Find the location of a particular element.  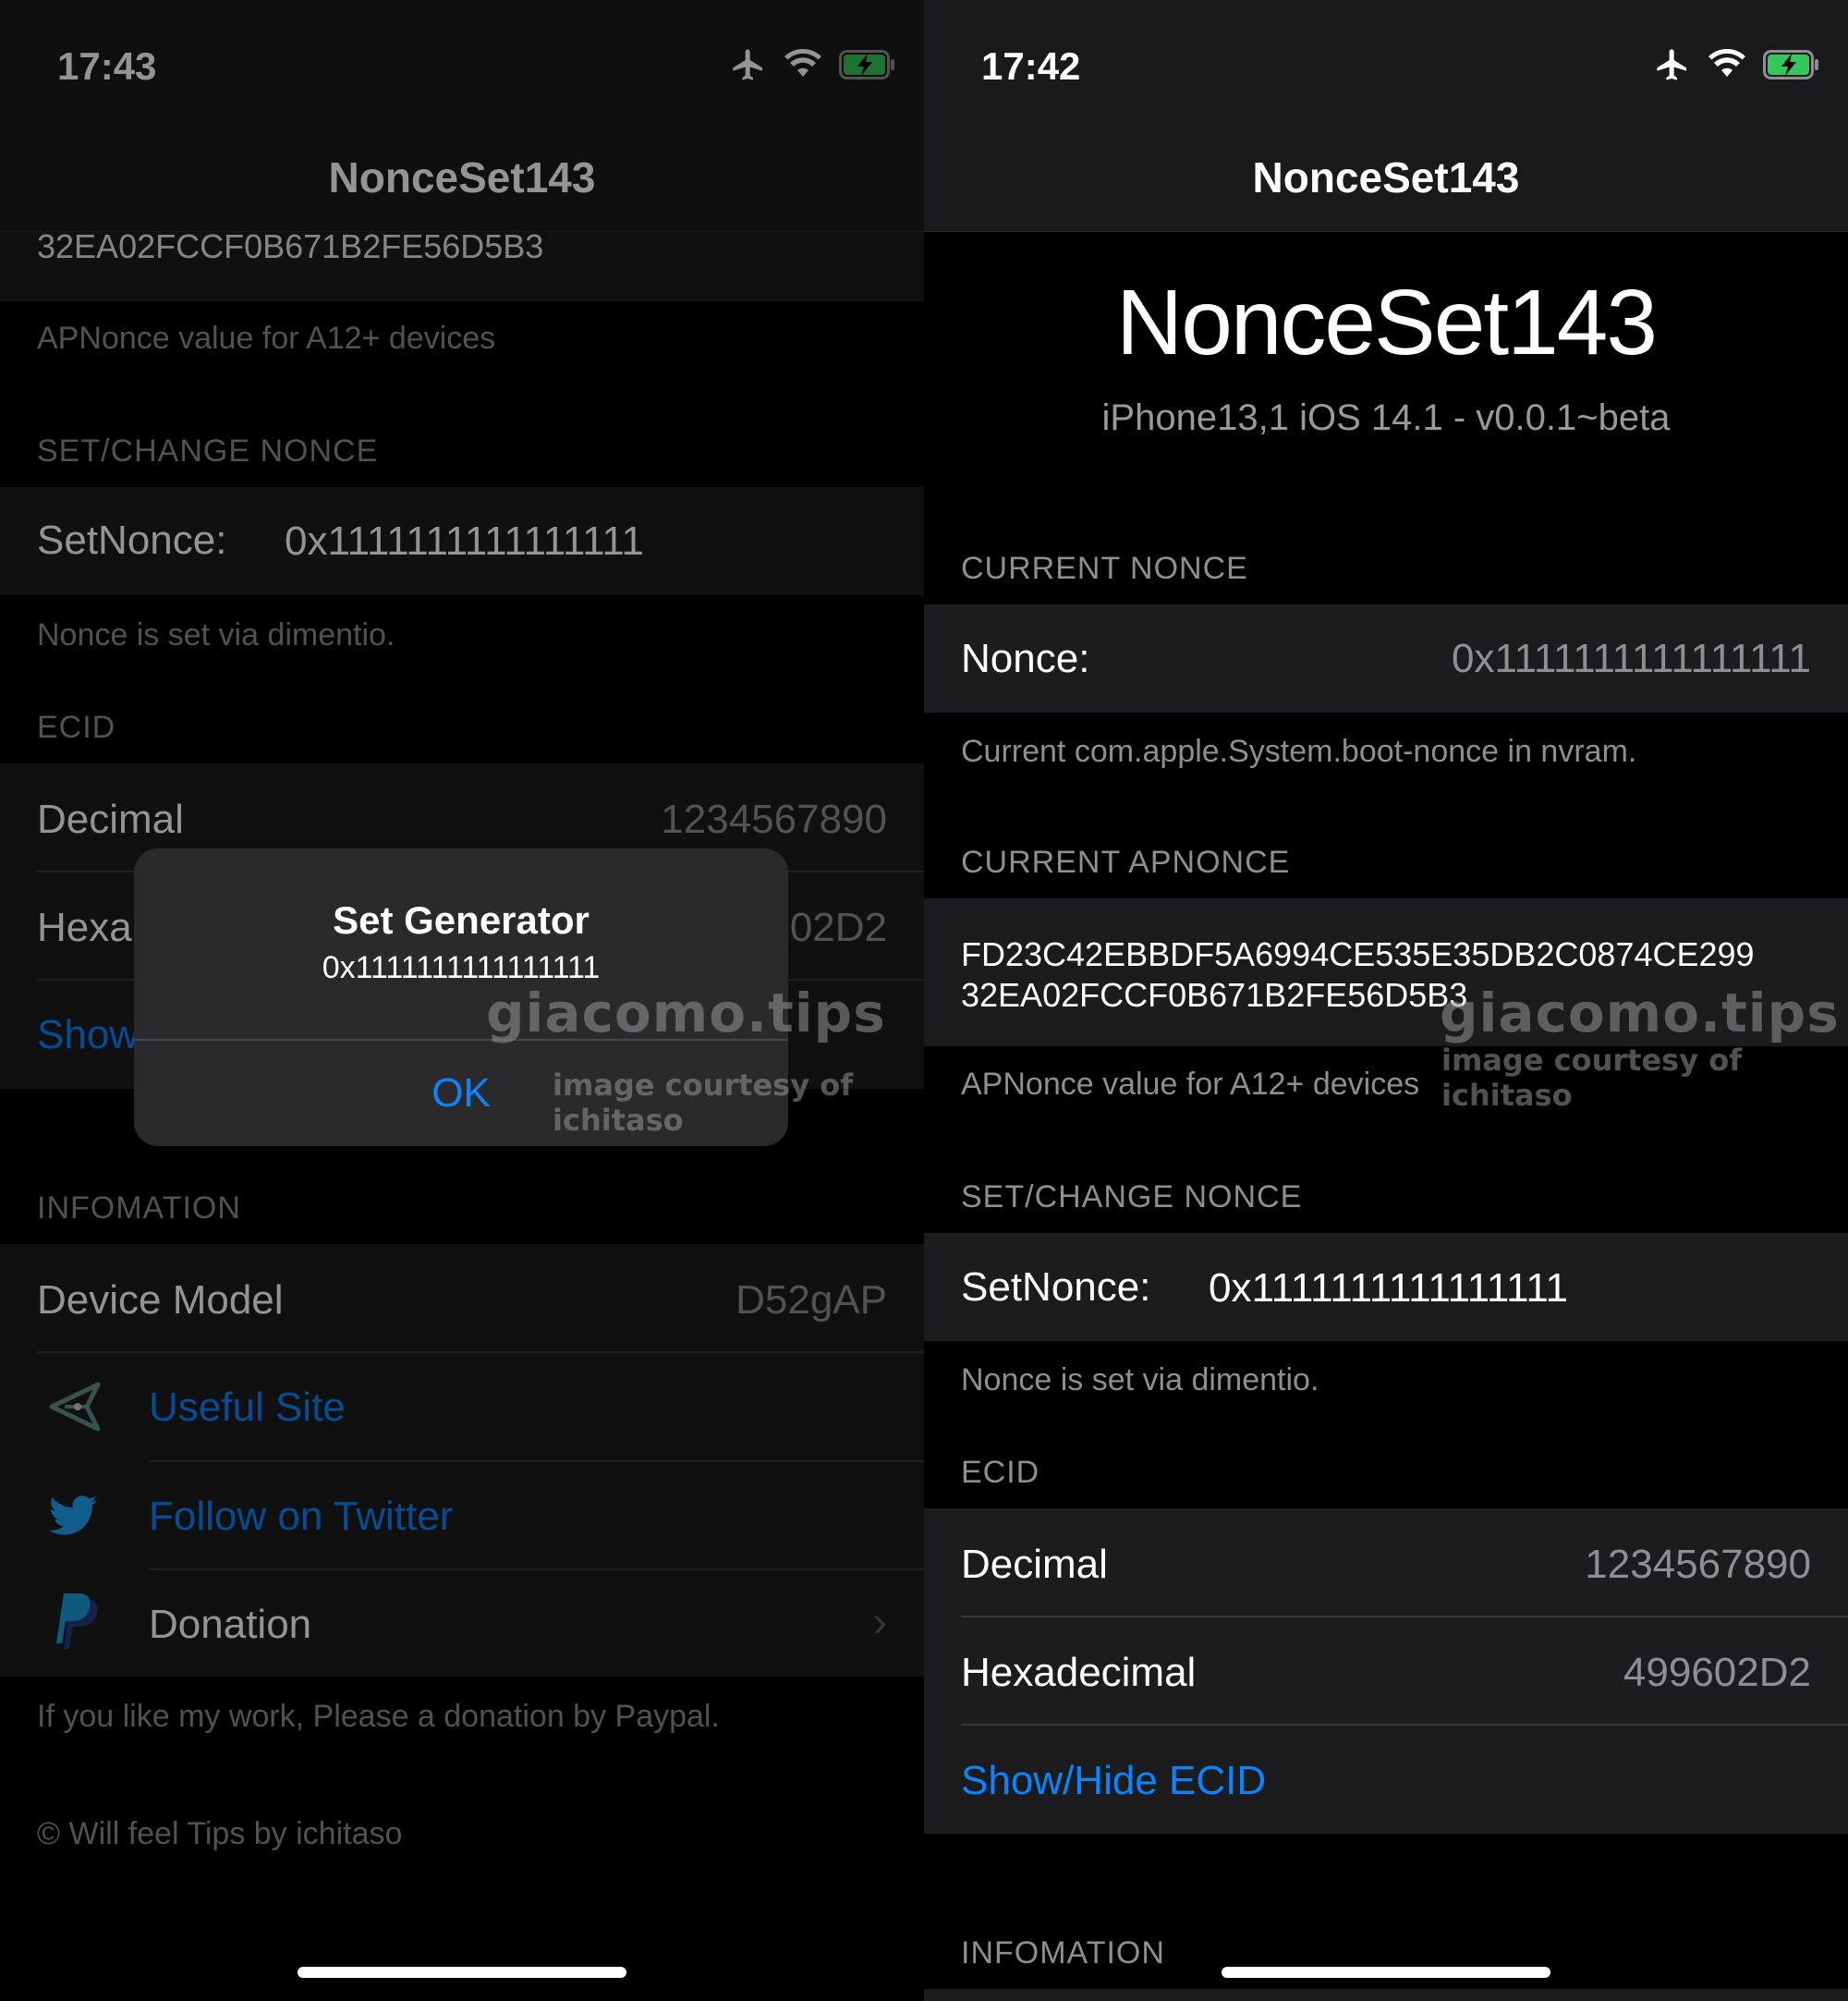

airplane-icon is located at coordinates (1672, 67).